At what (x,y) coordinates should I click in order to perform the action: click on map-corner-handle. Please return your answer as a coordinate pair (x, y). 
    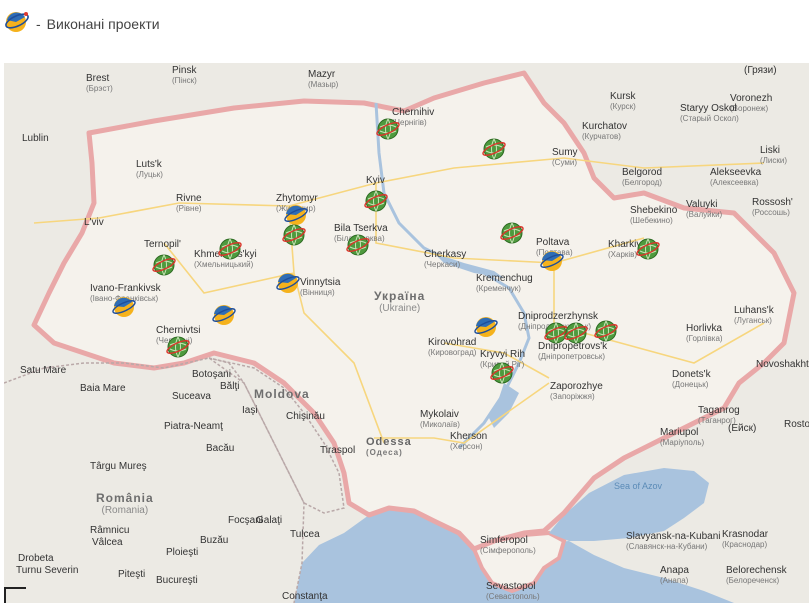
    Looking at the image, I should click on (15, 595).